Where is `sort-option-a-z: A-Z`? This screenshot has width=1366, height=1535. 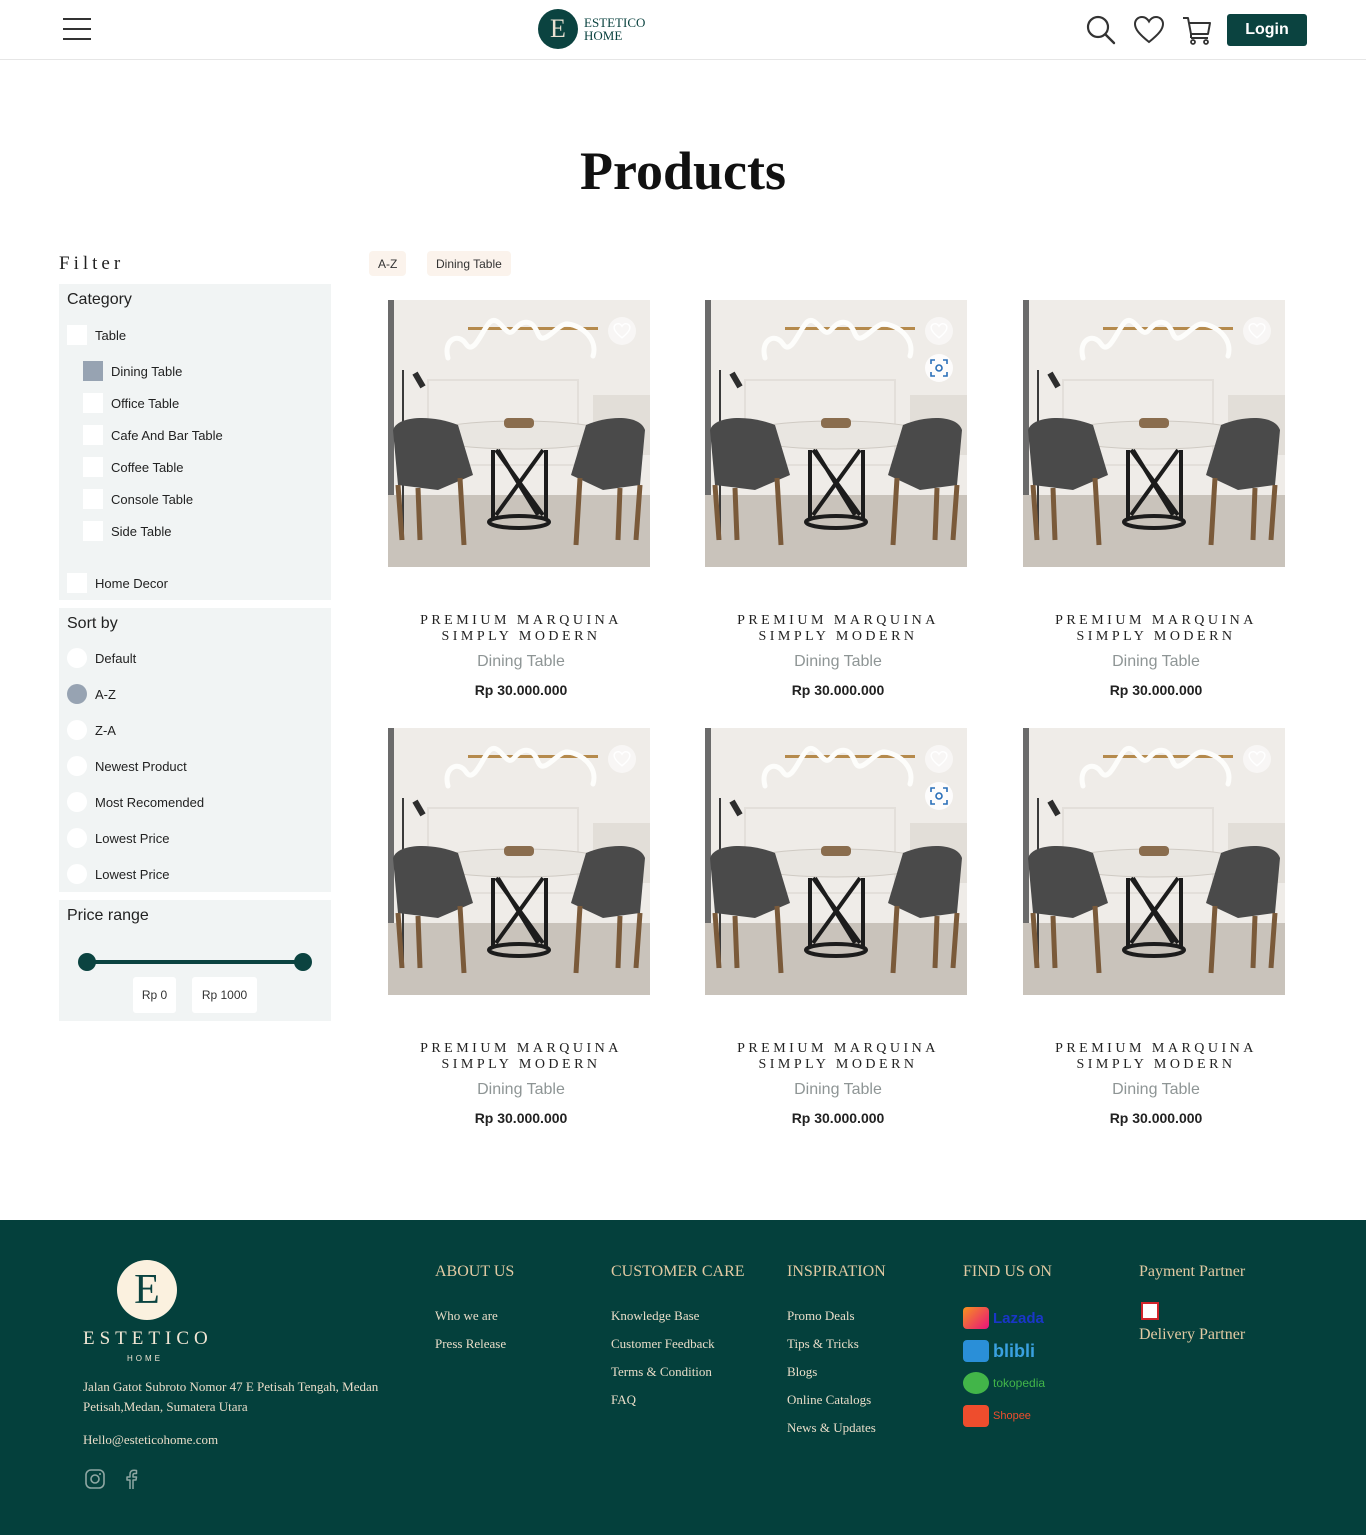 sort-option-a-z: A-Z is located at coordinates (91, 694).